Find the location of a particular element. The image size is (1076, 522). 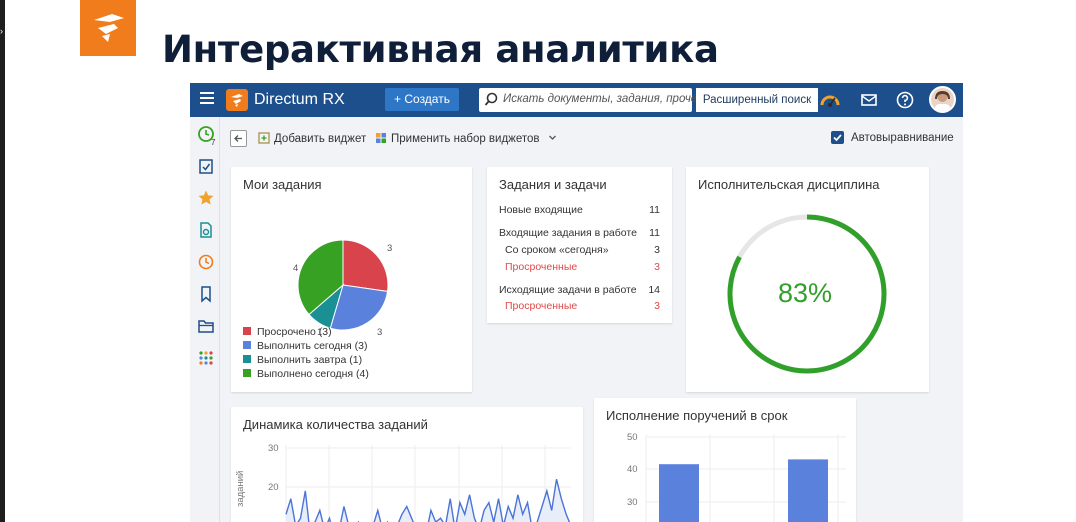

widget-set-icon is located at coordinates (381, 138).